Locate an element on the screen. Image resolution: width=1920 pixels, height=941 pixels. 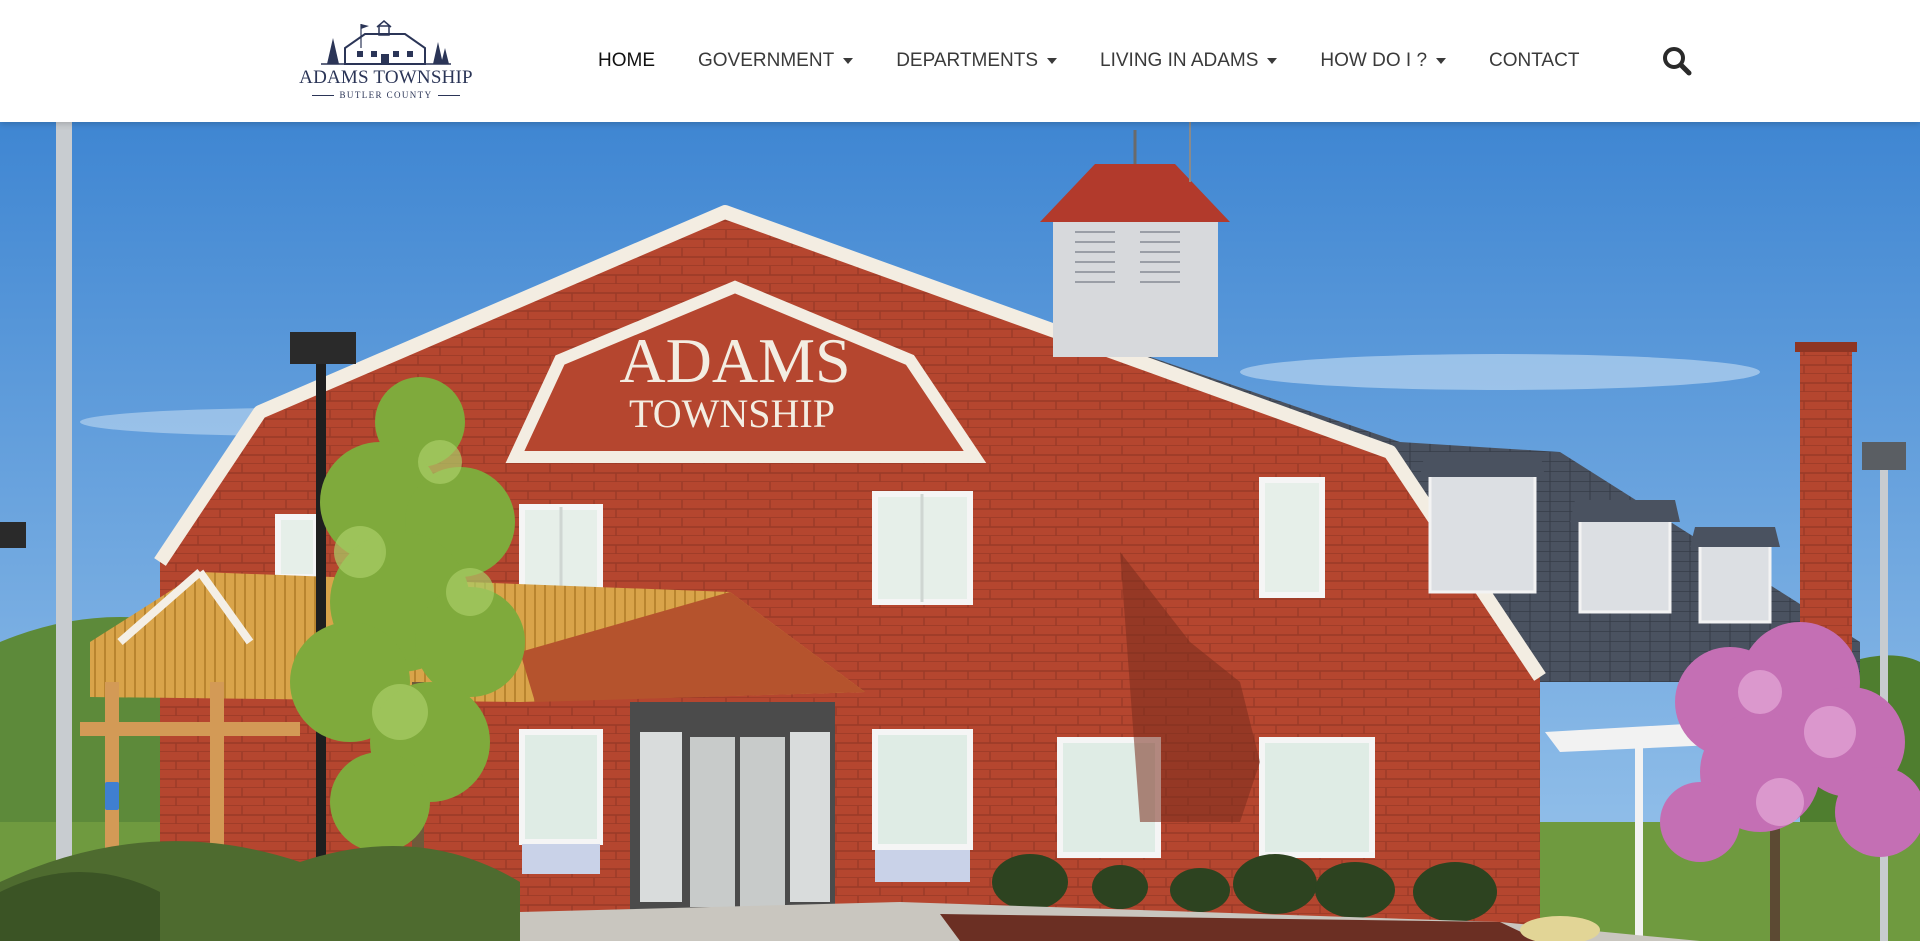
nav-item-label: DEPARTMENTS is located at coordinates (967, 60).